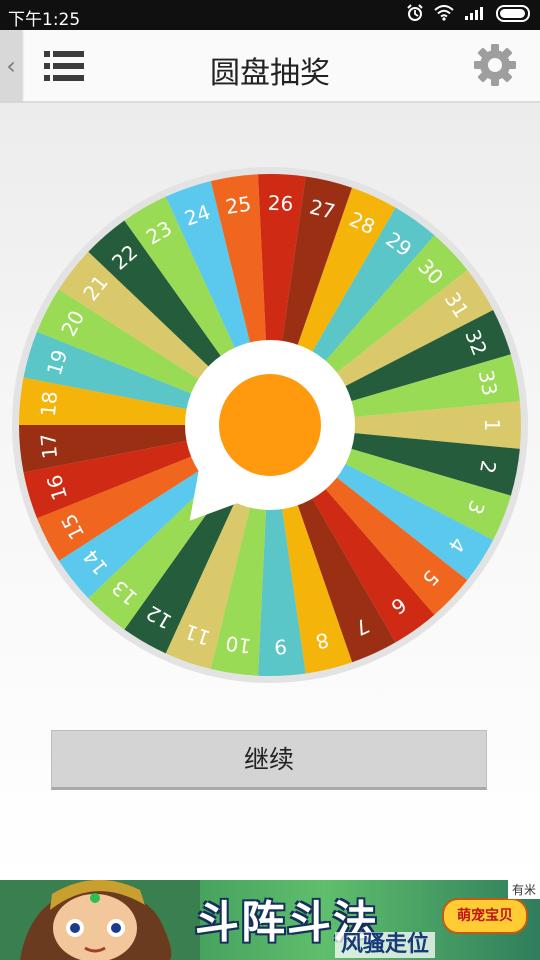  I want to click on gear-icon, so click(495, 65).